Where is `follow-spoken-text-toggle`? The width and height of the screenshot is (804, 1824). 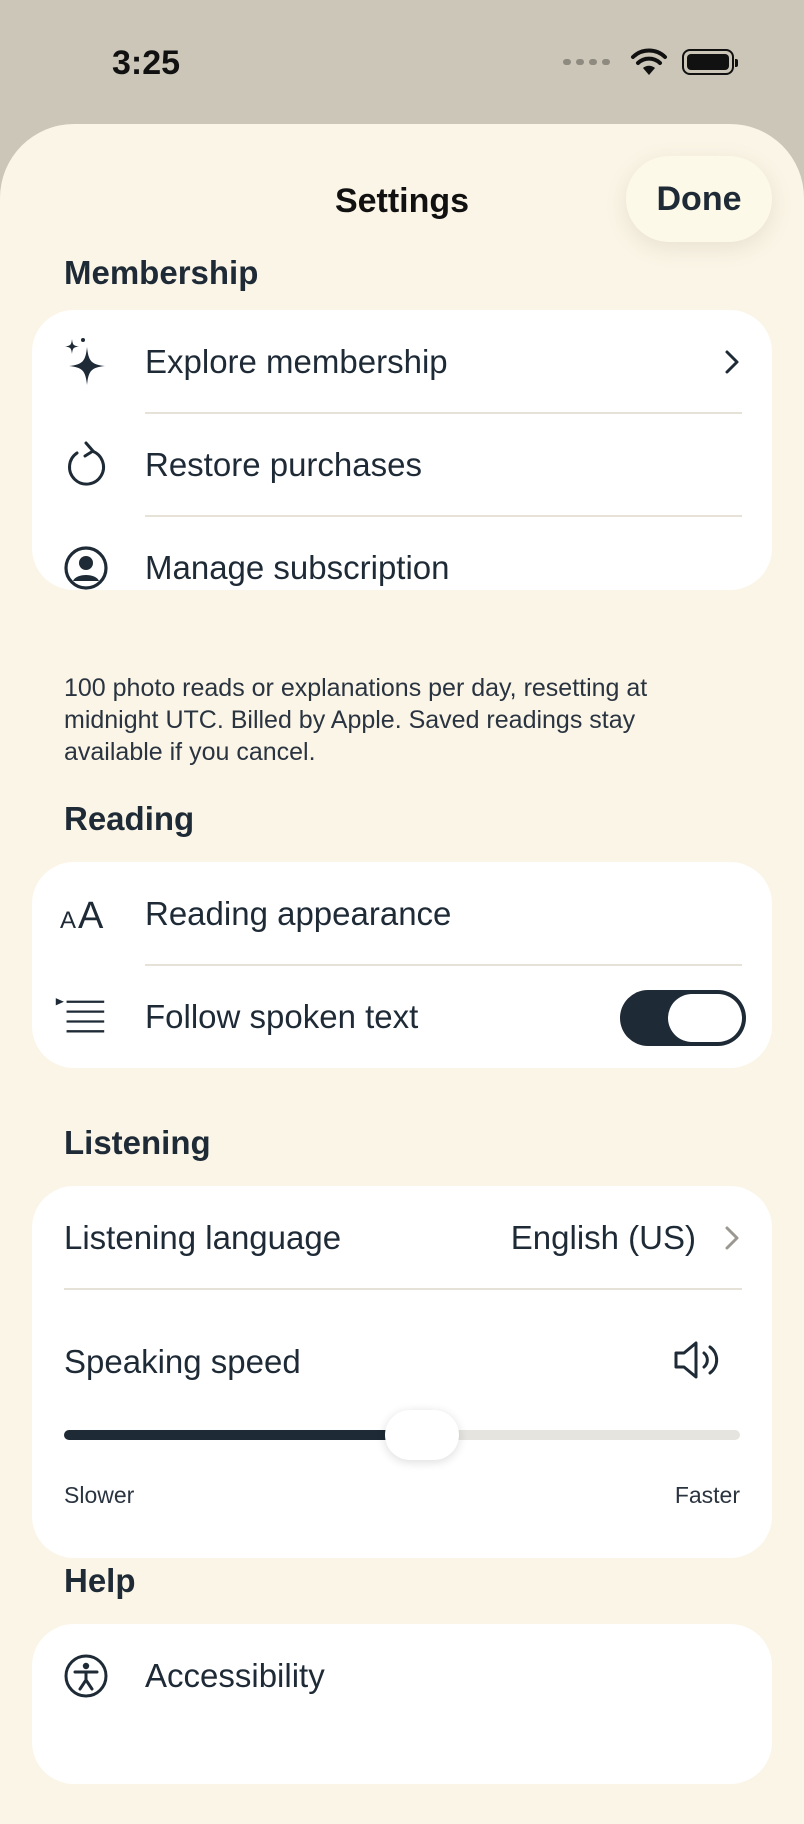
follow-spoken-text-toggle is located at coordinates (683, 1018).